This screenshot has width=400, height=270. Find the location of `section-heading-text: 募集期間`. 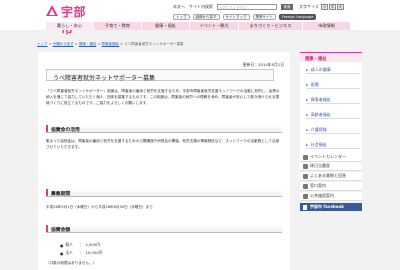

section-heading-text: 募集期間 is located at coordinates (61, 194).